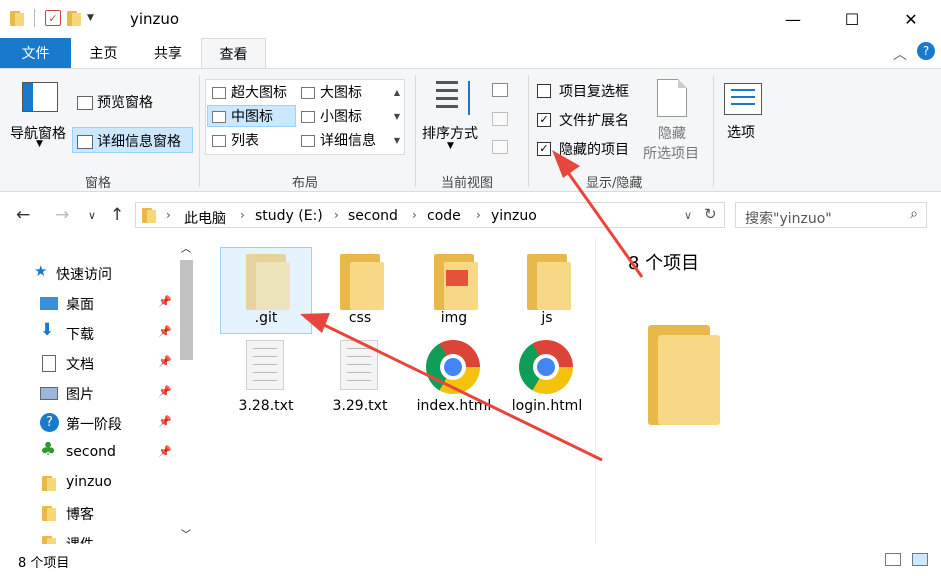 The image size is (941, 576). Describe the element at coordinates (62, 215) in the screenshot. I see `forward-icon: →` at that location.